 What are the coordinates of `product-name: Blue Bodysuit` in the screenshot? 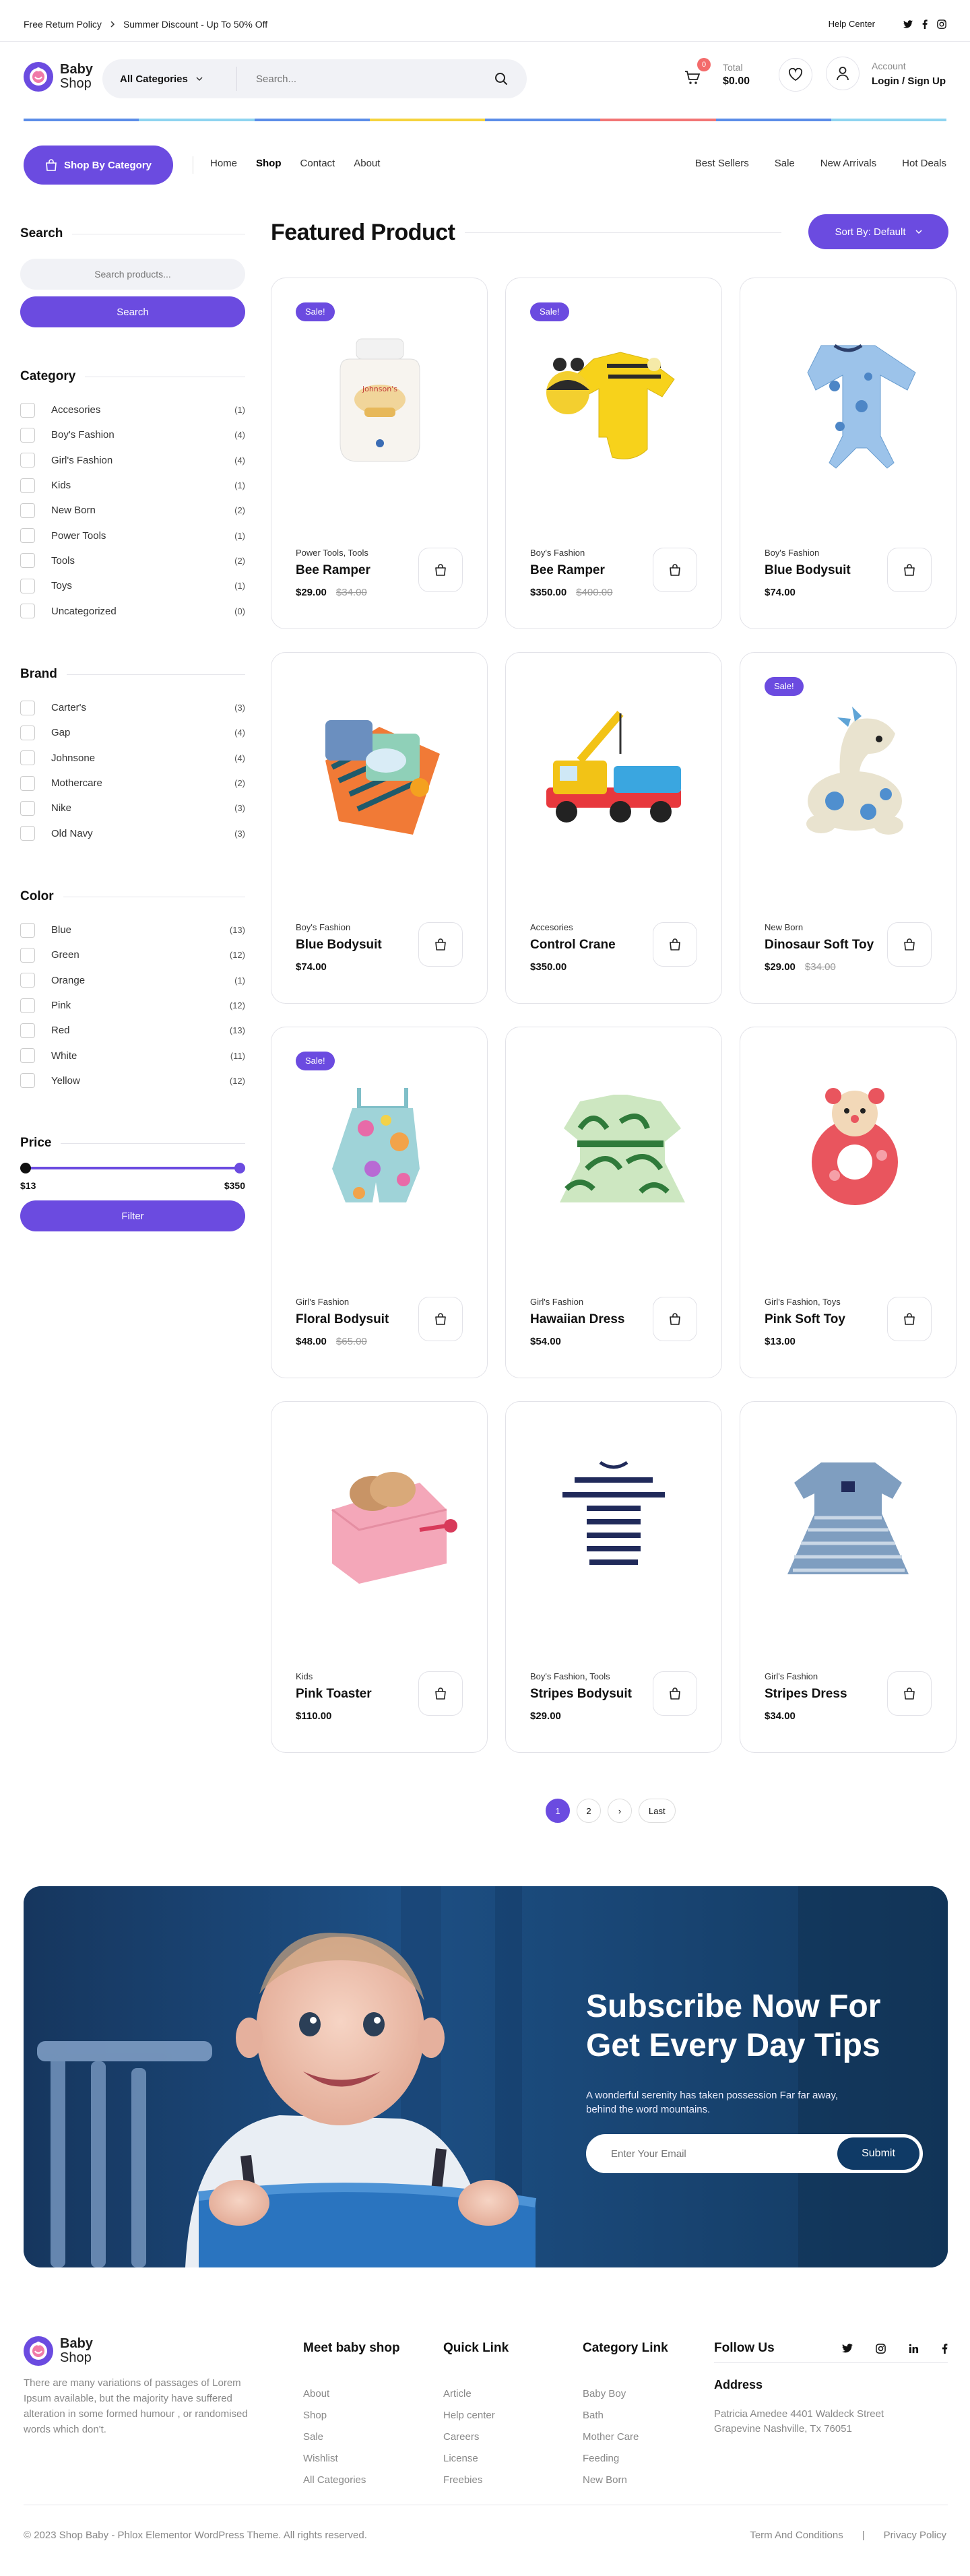 It's located at (808, 570).